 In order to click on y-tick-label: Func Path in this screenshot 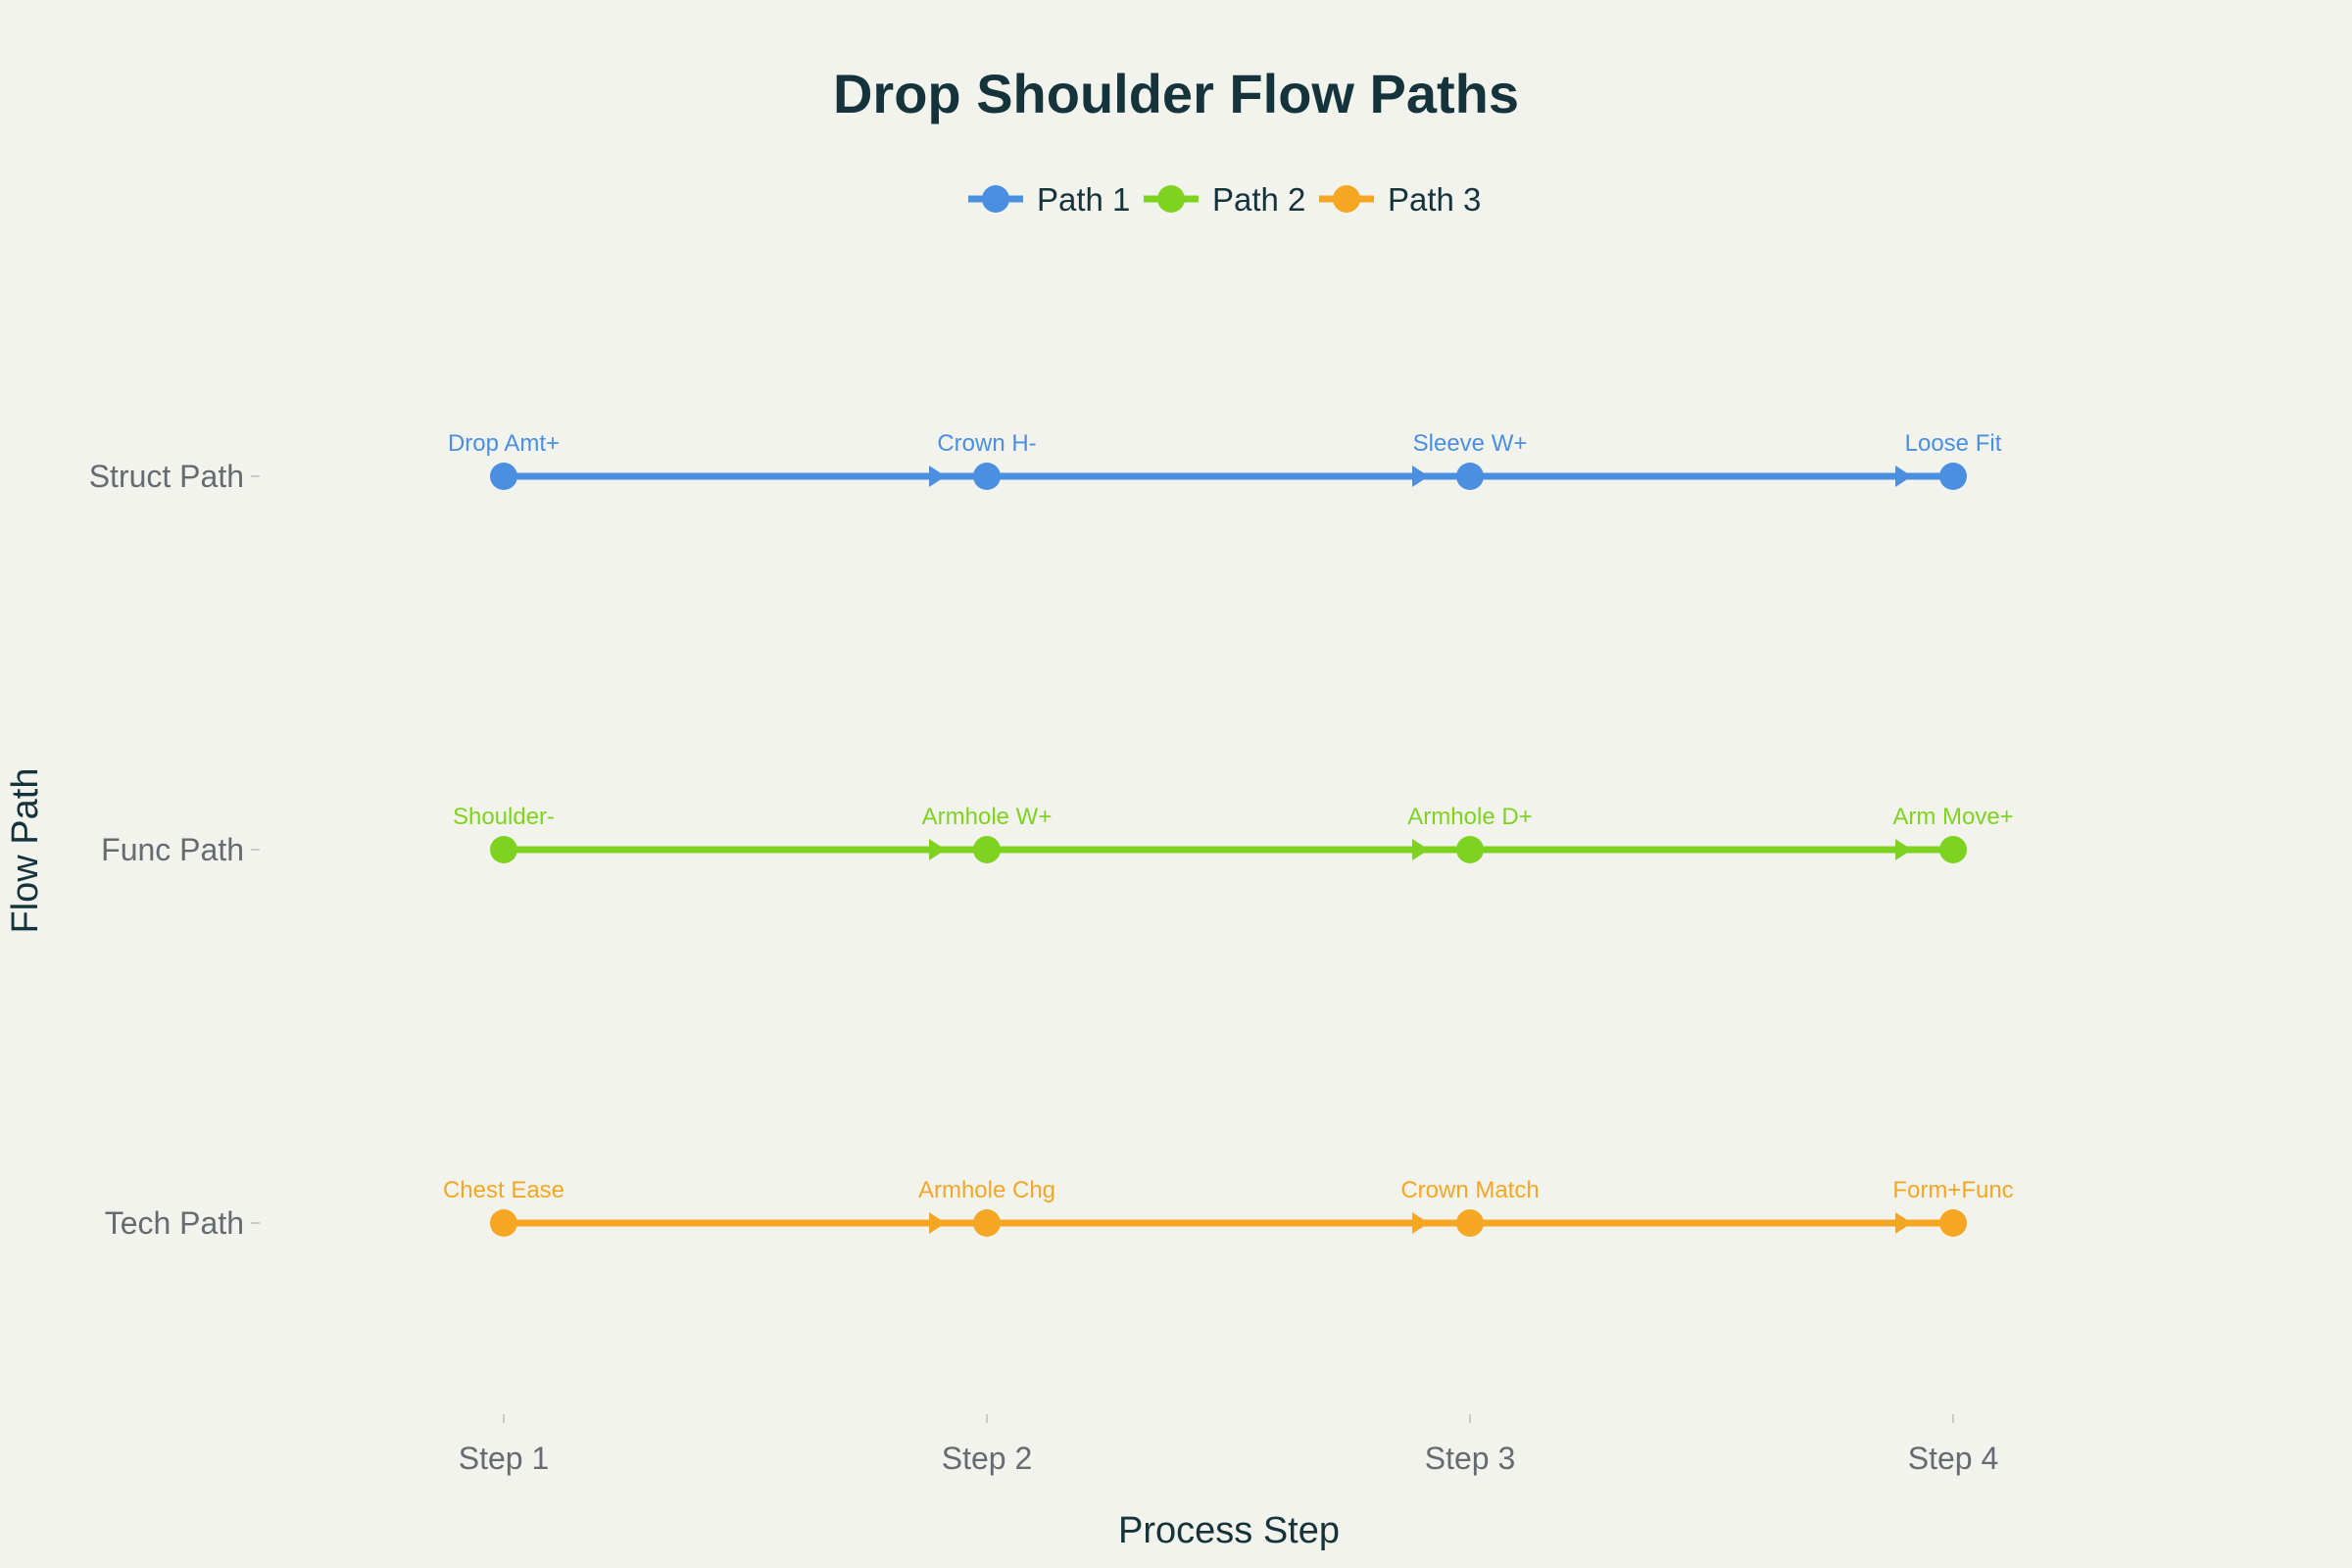, I will do `click(172, 849)`.